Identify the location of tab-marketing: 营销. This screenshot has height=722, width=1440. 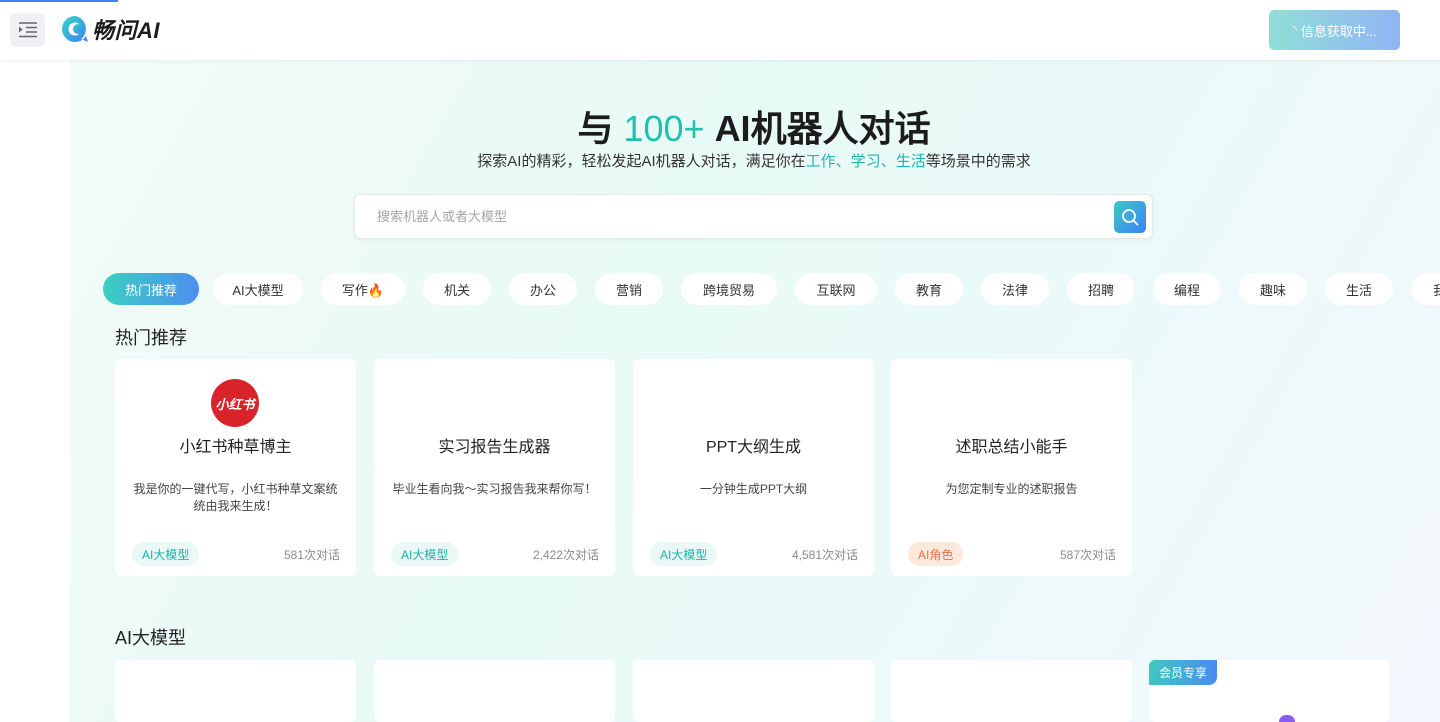
(629, 289).